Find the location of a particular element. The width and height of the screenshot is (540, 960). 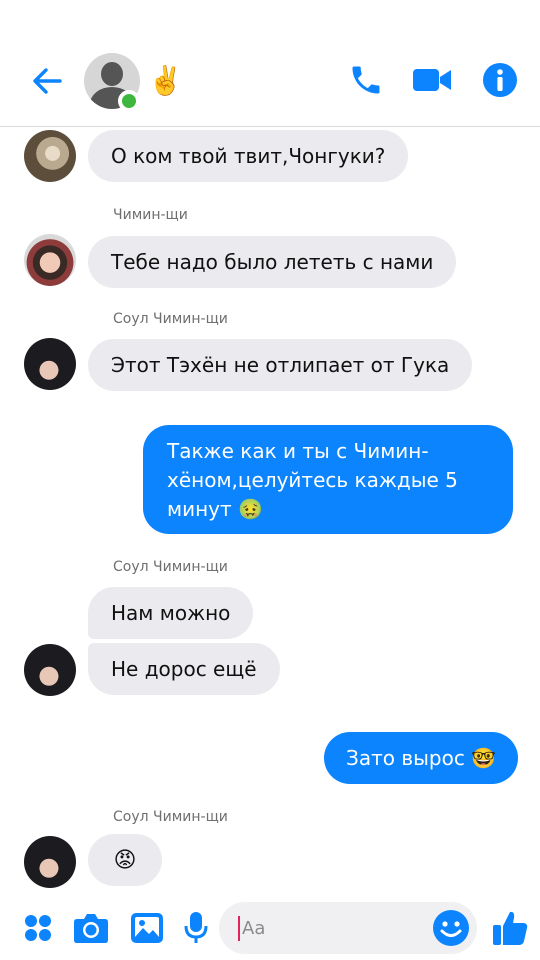

arrow-left-icon is located at coordinates (47, 81).